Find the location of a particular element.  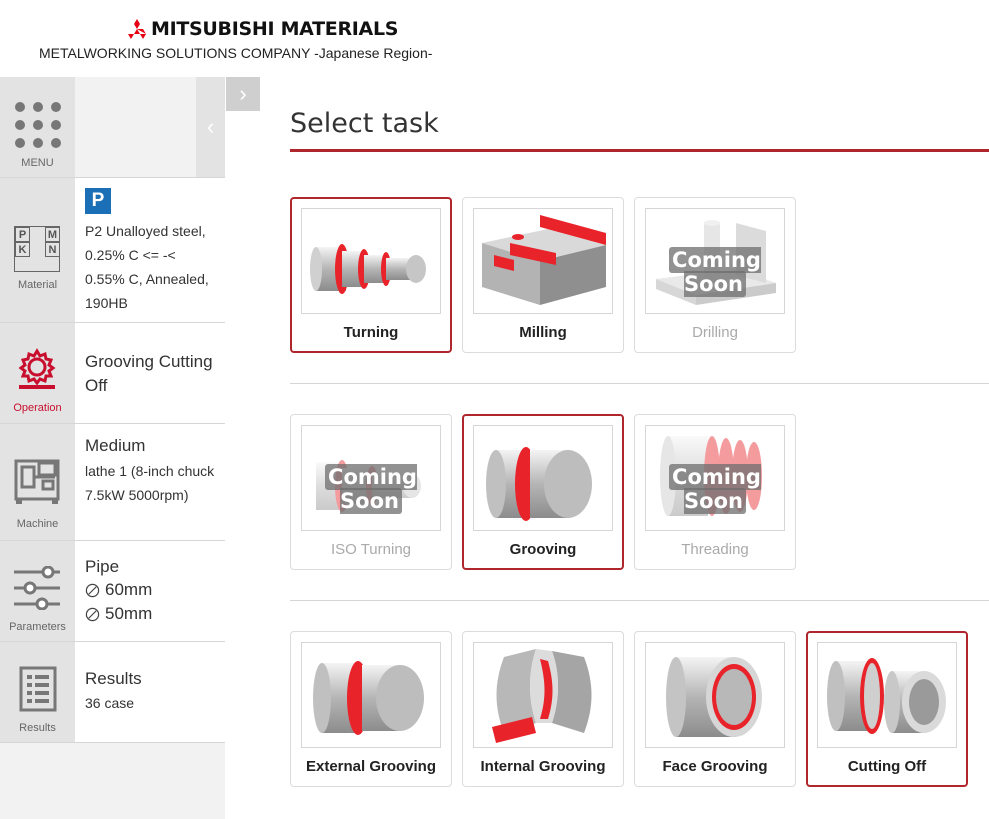

menu-cell: MENU is located at coordinates (37, 127).